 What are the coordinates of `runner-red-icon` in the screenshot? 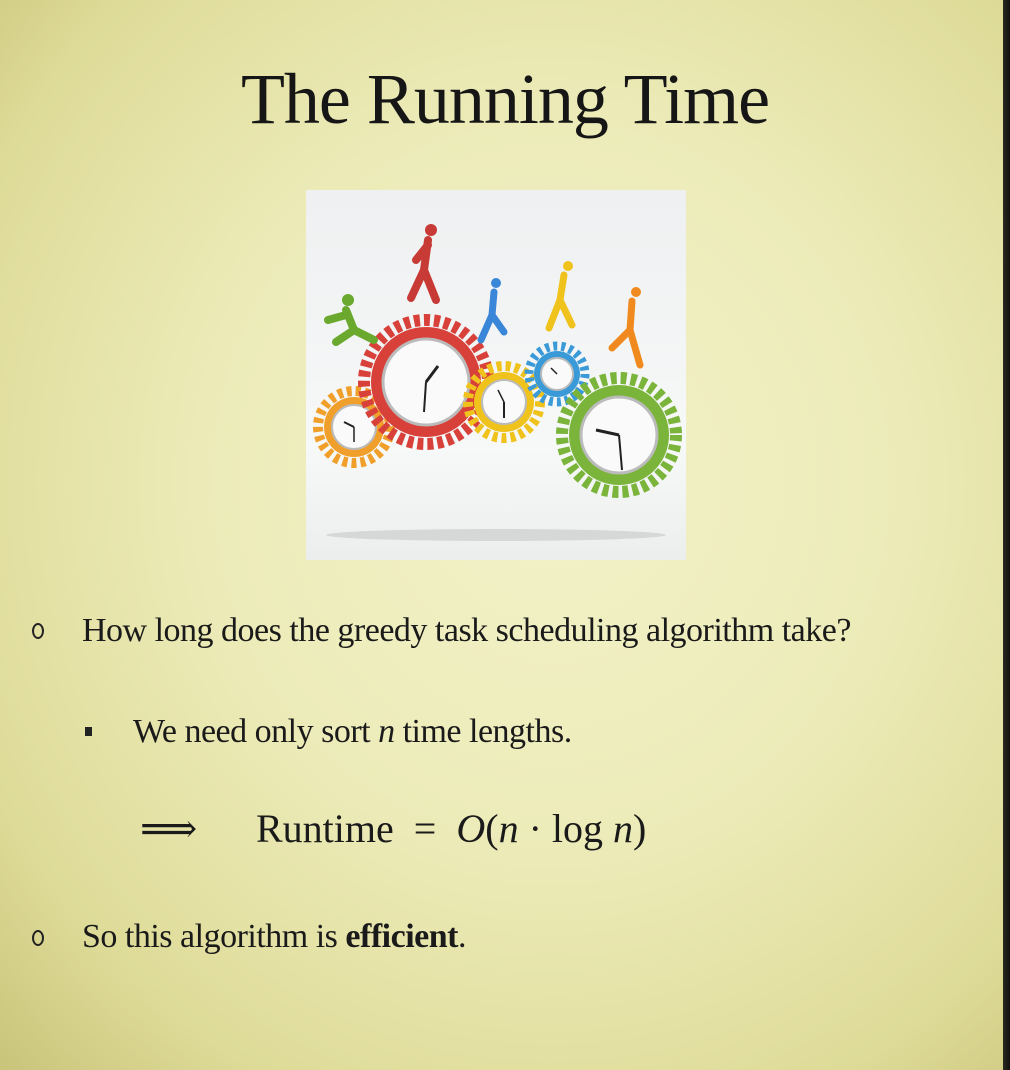 It's located at (423, 264).